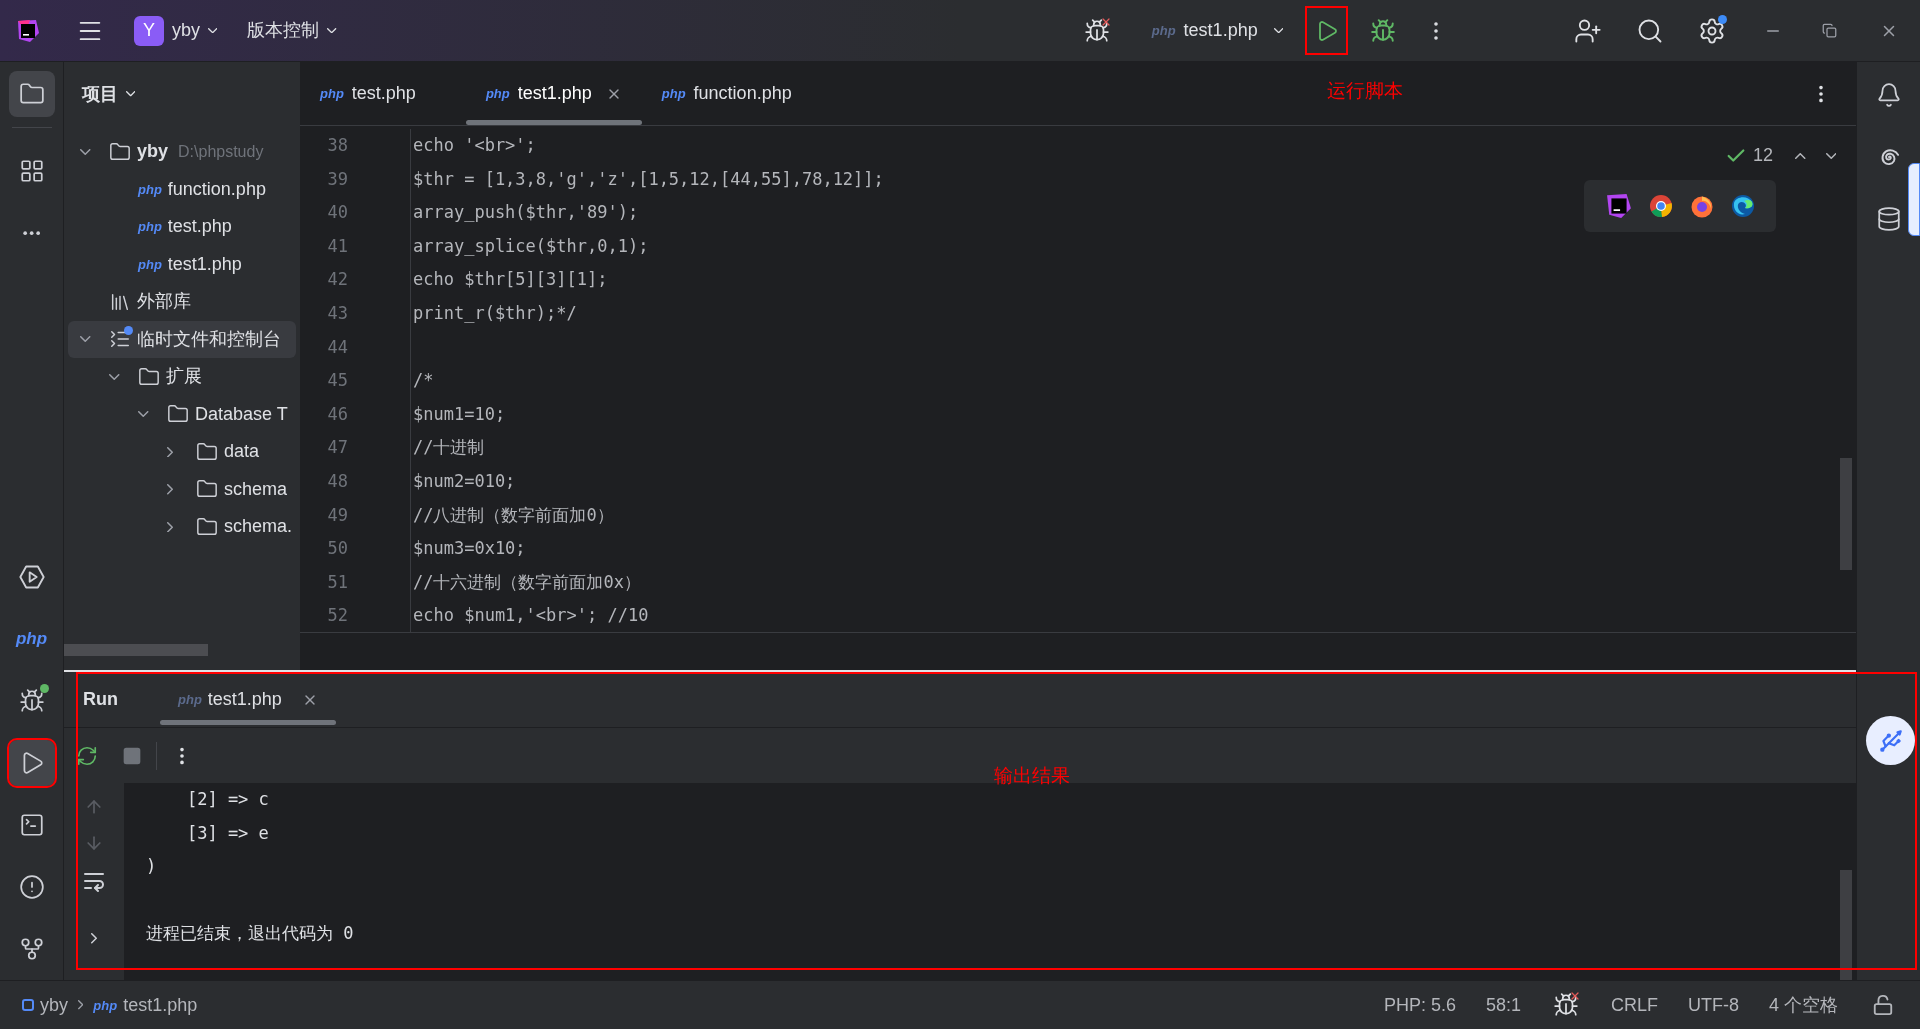  What do you see at coordinates (648, 179) in the screenshot?
I see `code-line: $thr = [1,3,8,'g','z',[1,5,12,[44,55],78,12]];` at bounding box center [648, 179].